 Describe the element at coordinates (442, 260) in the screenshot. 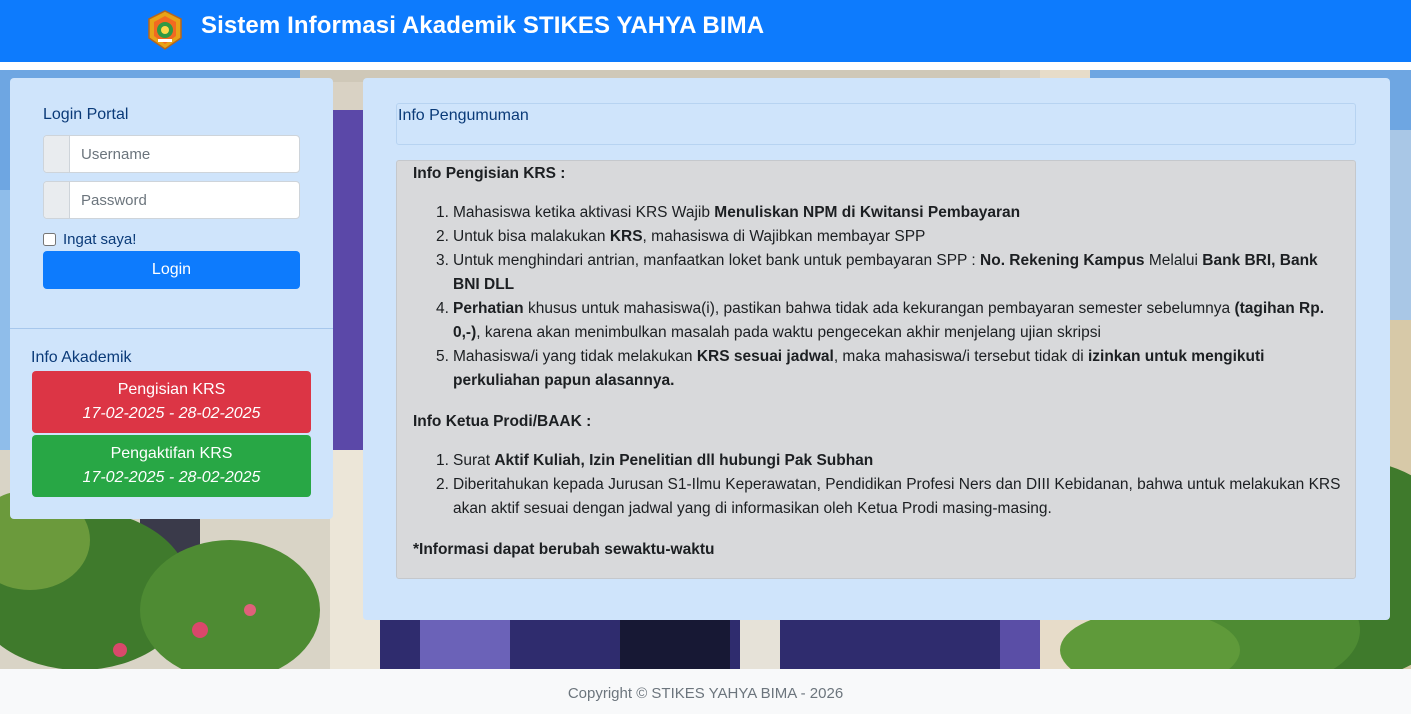

I see `list-item-number: 3.` at that location.